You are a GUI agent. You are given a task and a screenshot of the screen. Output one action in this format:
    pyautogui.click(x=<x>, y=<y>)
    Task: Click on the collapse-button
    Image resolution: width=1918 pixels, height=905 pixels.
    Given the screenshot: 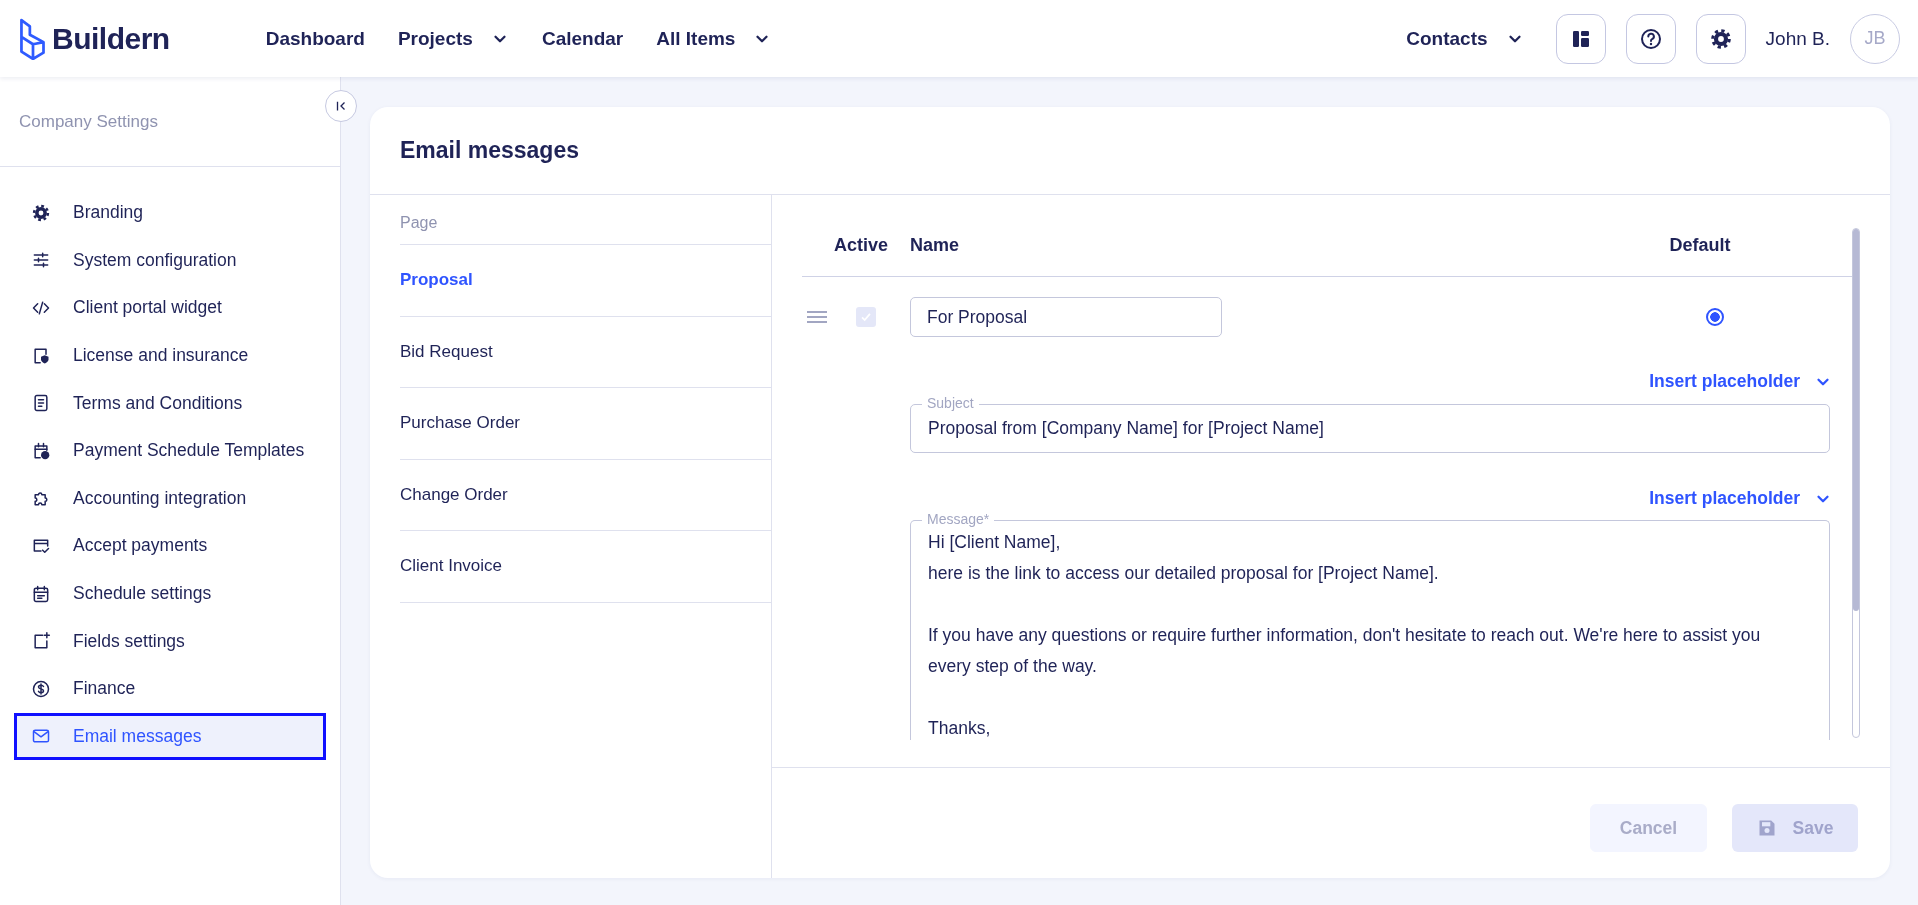 What is the action you would take?
    pyautogui.click(x=341, y=106)
    